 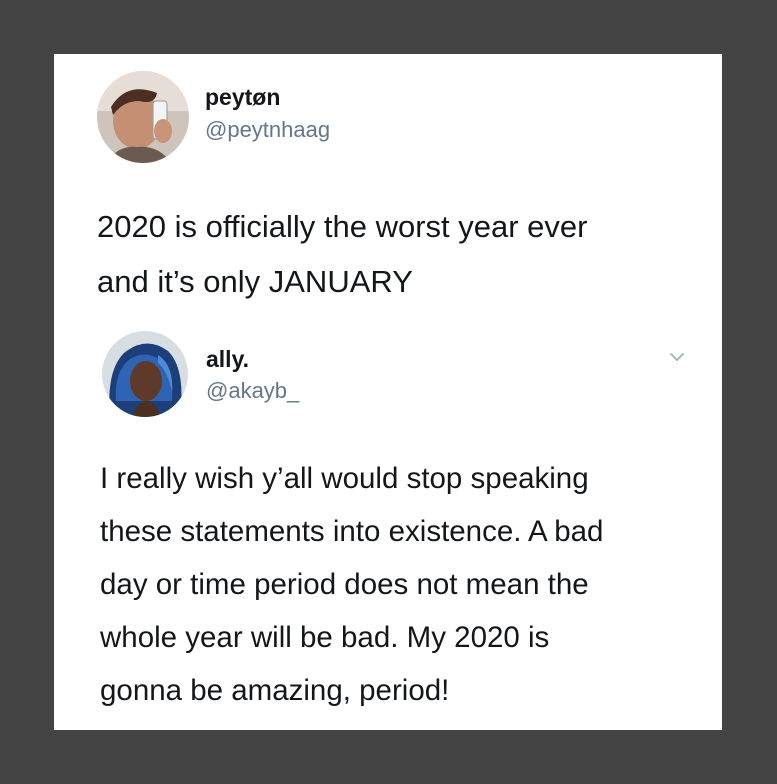 I want to click on reply-author-handle: @akayb_, so click(x=252, y=391).